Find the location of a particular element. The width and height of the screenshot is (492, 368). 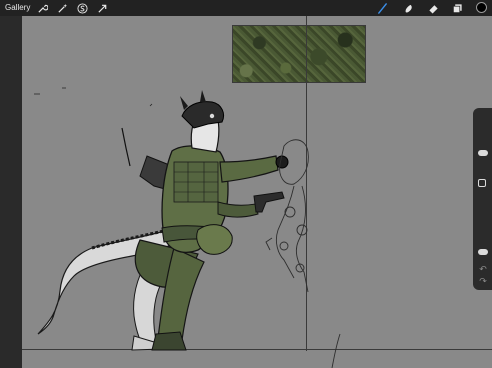

layers-icon is located at coordinates (457, 8).